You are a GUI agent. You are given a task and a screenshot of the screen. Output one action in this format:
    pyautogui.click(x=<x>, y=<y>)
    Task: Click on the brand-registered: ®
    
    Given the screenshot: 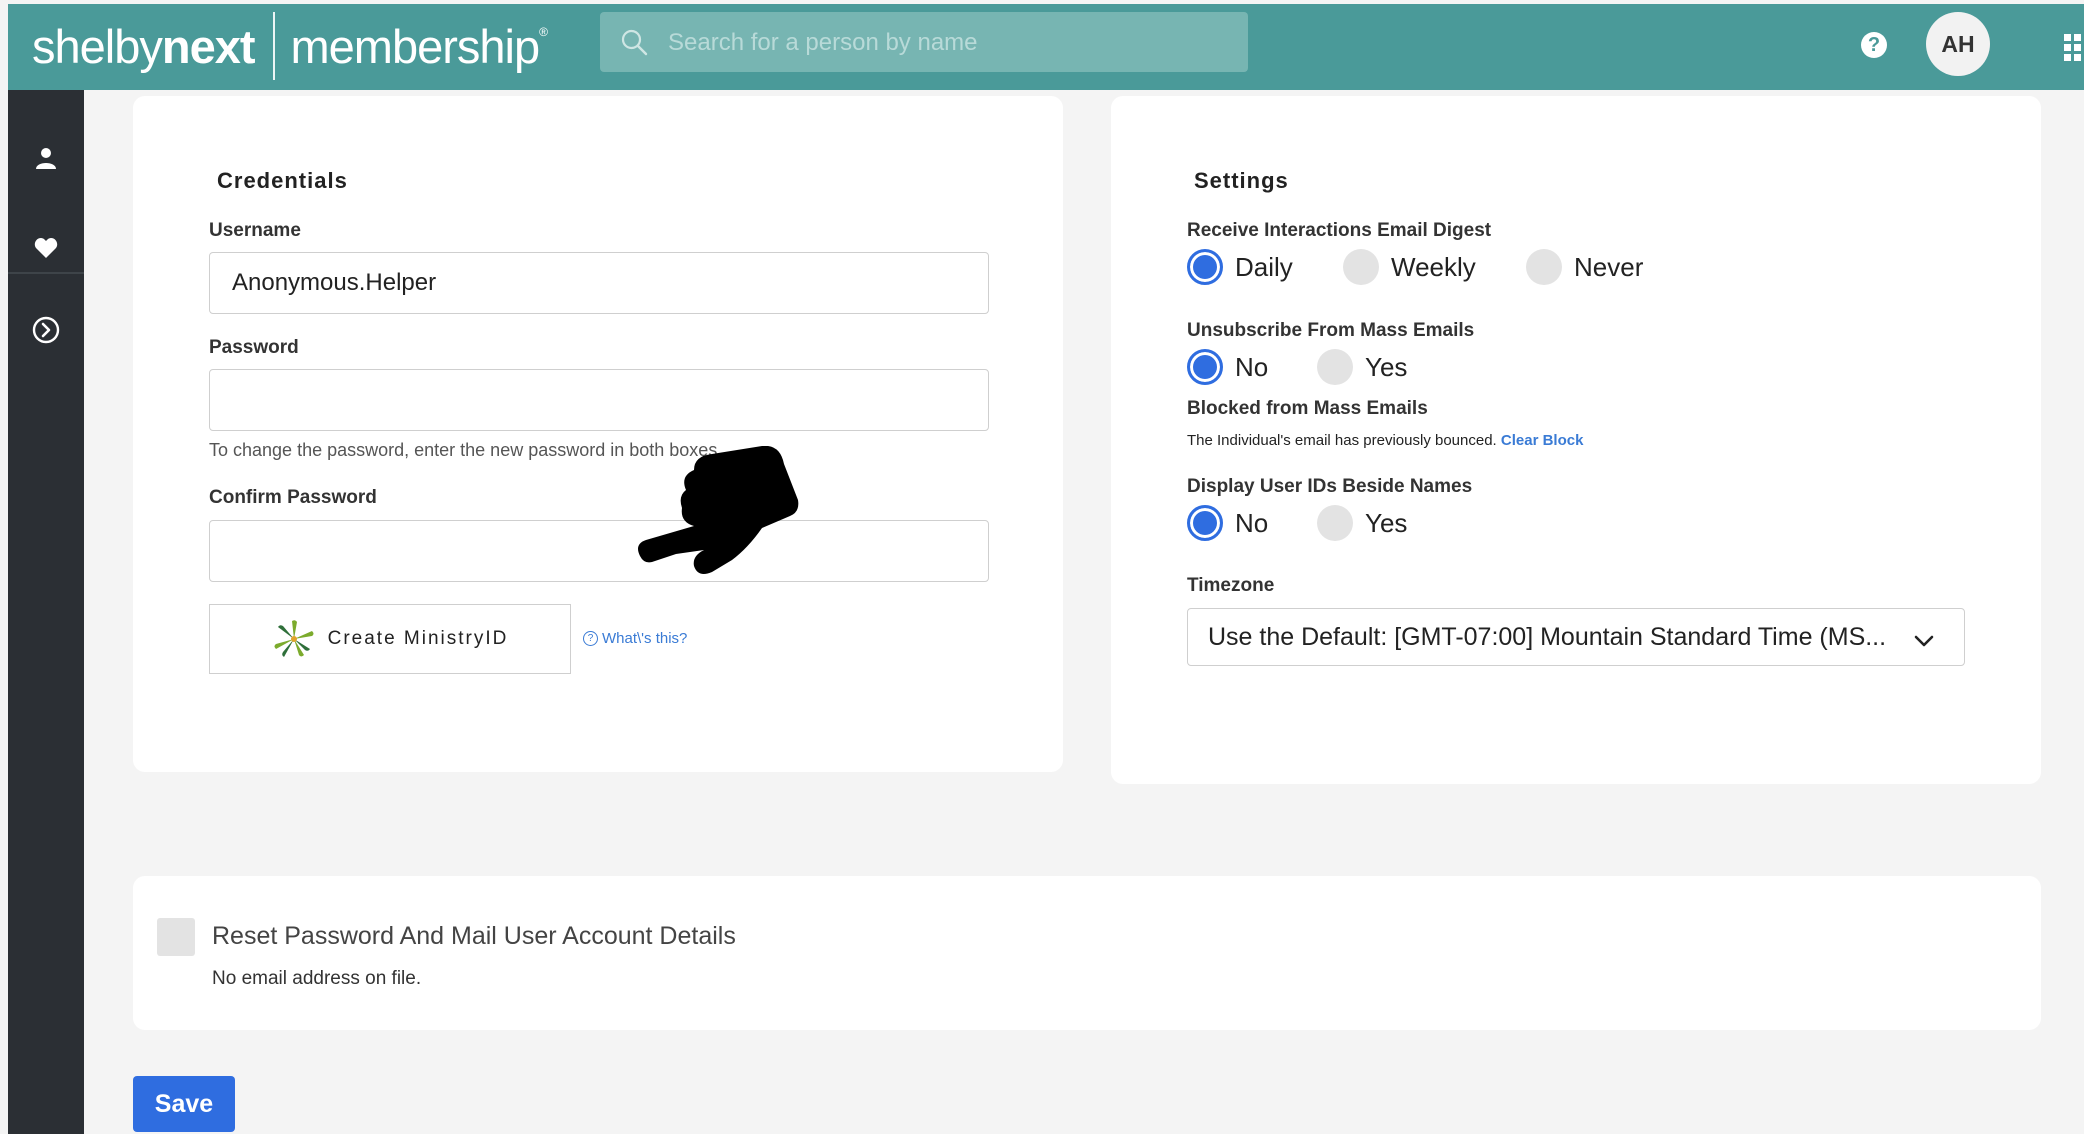 What is the action you would take?
    pyautogui.click(x=543, y=32)
    